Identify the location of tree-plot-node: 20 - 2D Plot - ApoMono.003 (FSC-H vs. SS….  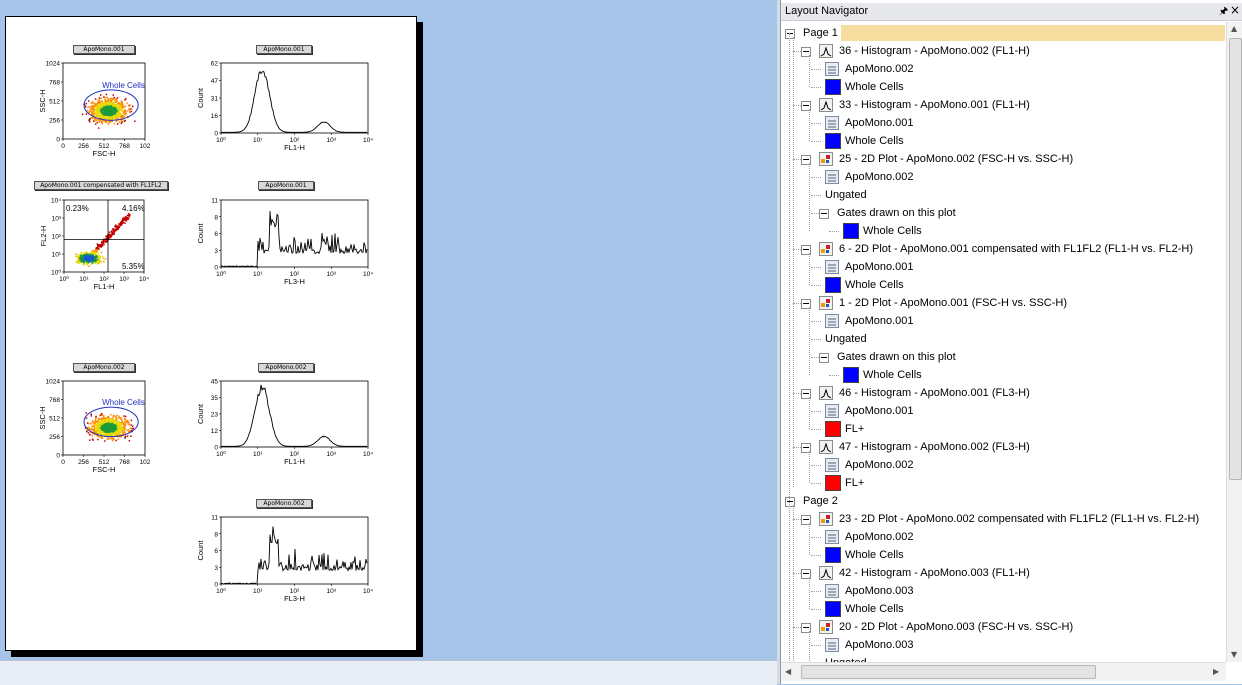
(1003, 627).